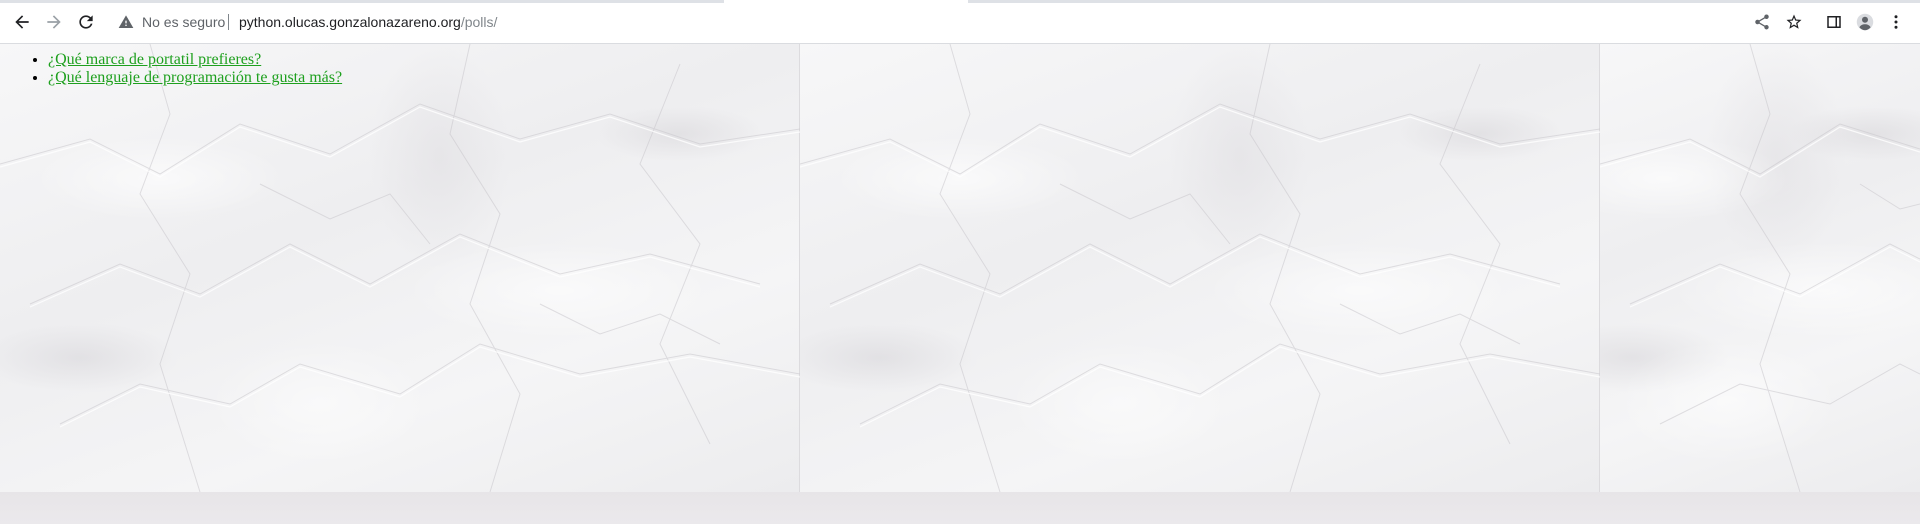 The height and width of the screenshot is (524, 1920). What do you see at coordinates (846, 1) in the screenshot?
I see `active-tab` at bounding box center [846, 1].